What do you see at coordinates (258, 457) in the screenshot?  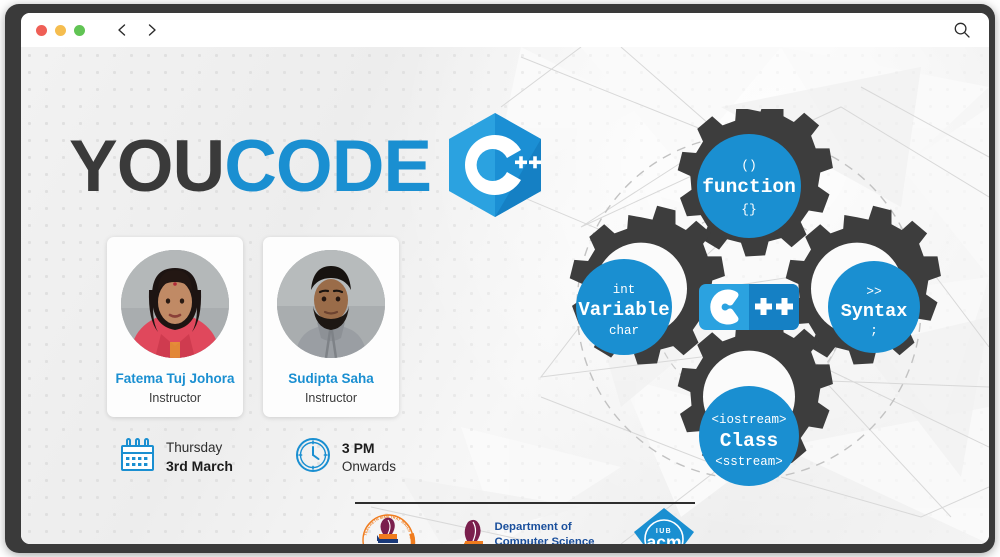 I see `event-info-row: Thursday 3rd March 3 PM Onwards` at bounding box center [258, 457].